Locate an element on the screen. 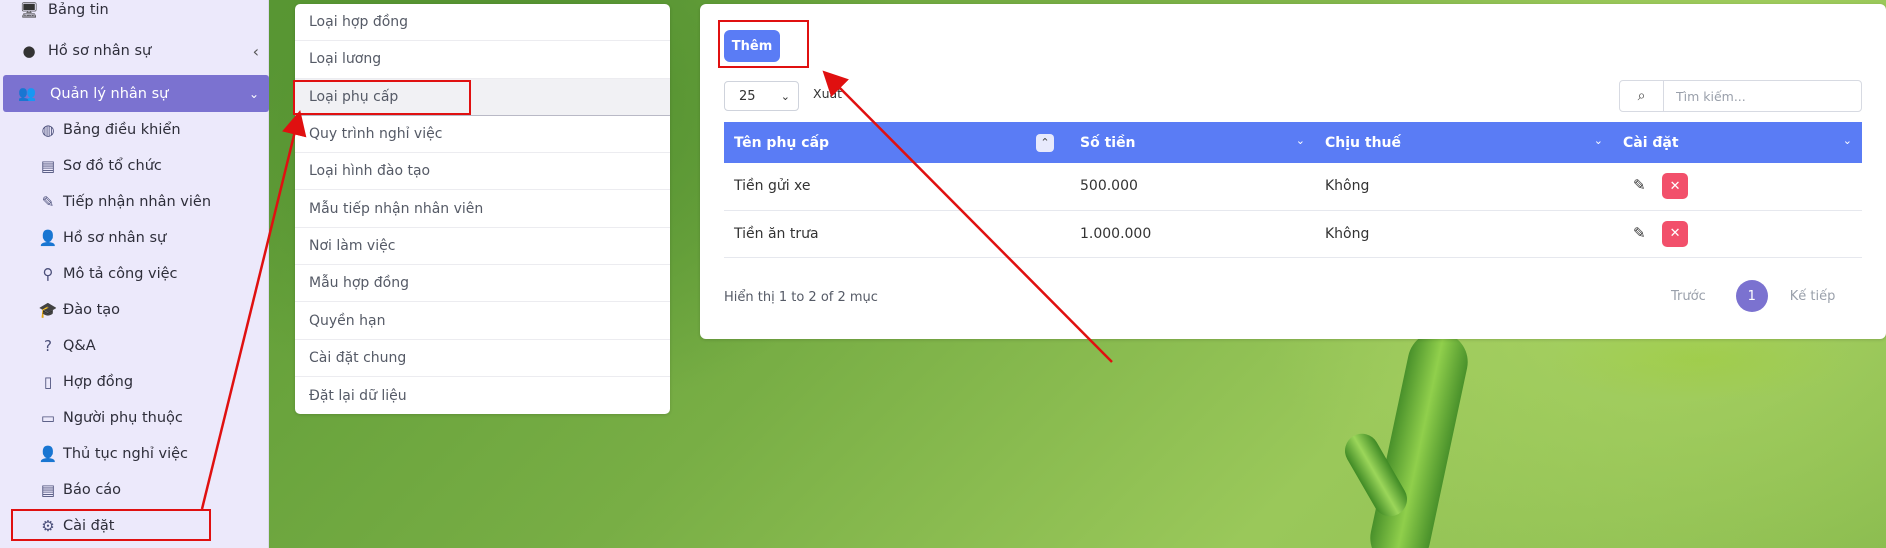 This screenshot has width=1886, height=548. sidebar-item-label: Q&A is located at coordinates (79, 346).